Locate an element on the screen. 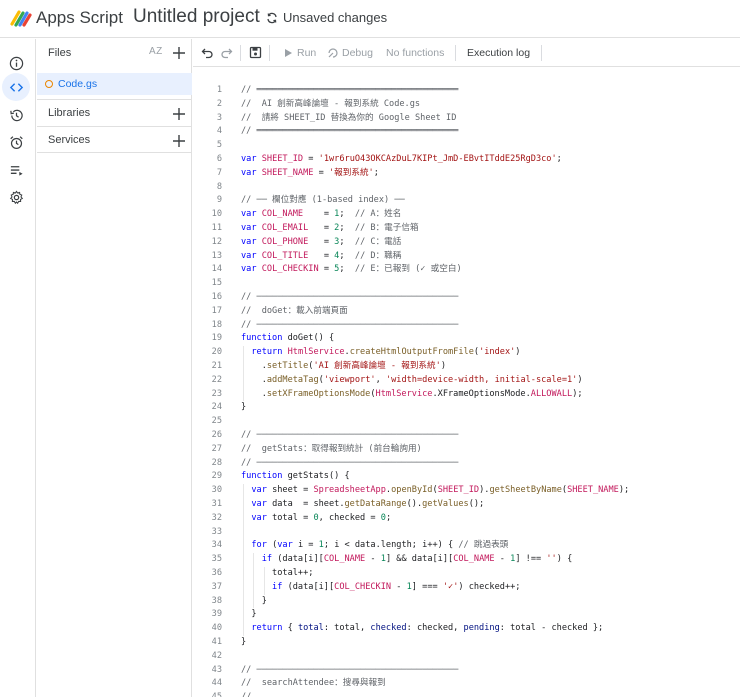 Image resolution: width=740 pixels, height=697 pixels. code-line: 25 is located at coordinates (466, 422).